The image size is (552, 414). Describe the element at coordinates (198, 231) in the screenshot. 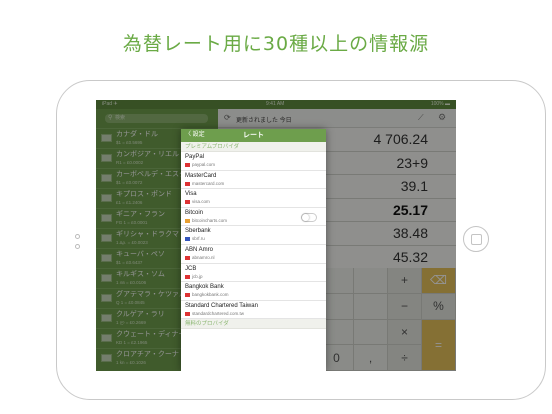

I see `provider-name: Sberbank` at that location.